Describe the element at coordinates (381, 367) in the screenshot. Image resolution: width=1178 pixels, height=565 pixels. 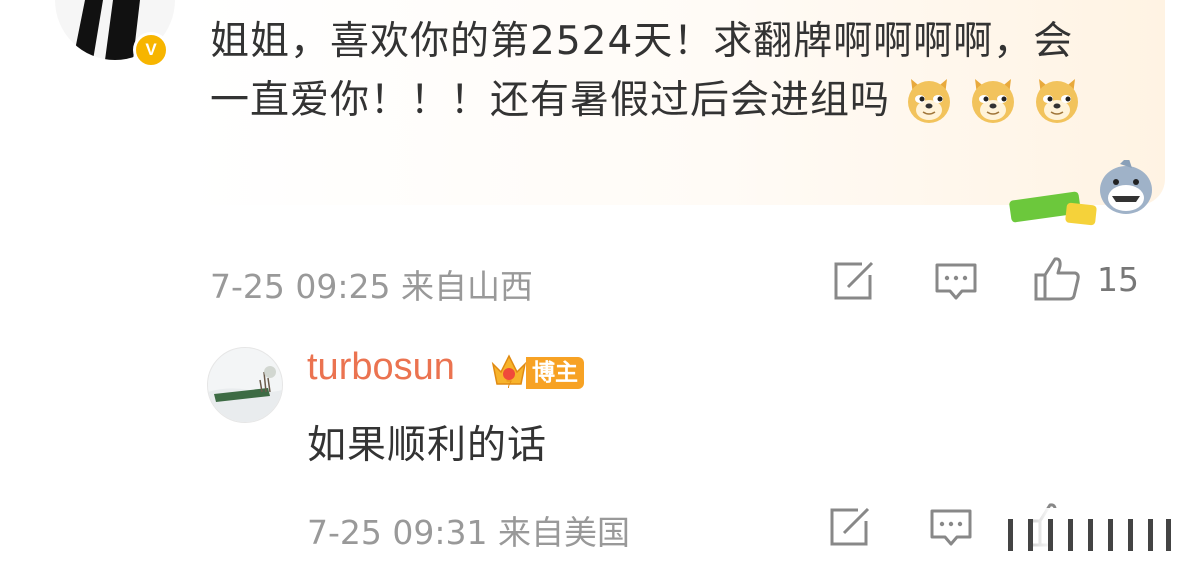
I see `reply-username: turbosun` at that location.